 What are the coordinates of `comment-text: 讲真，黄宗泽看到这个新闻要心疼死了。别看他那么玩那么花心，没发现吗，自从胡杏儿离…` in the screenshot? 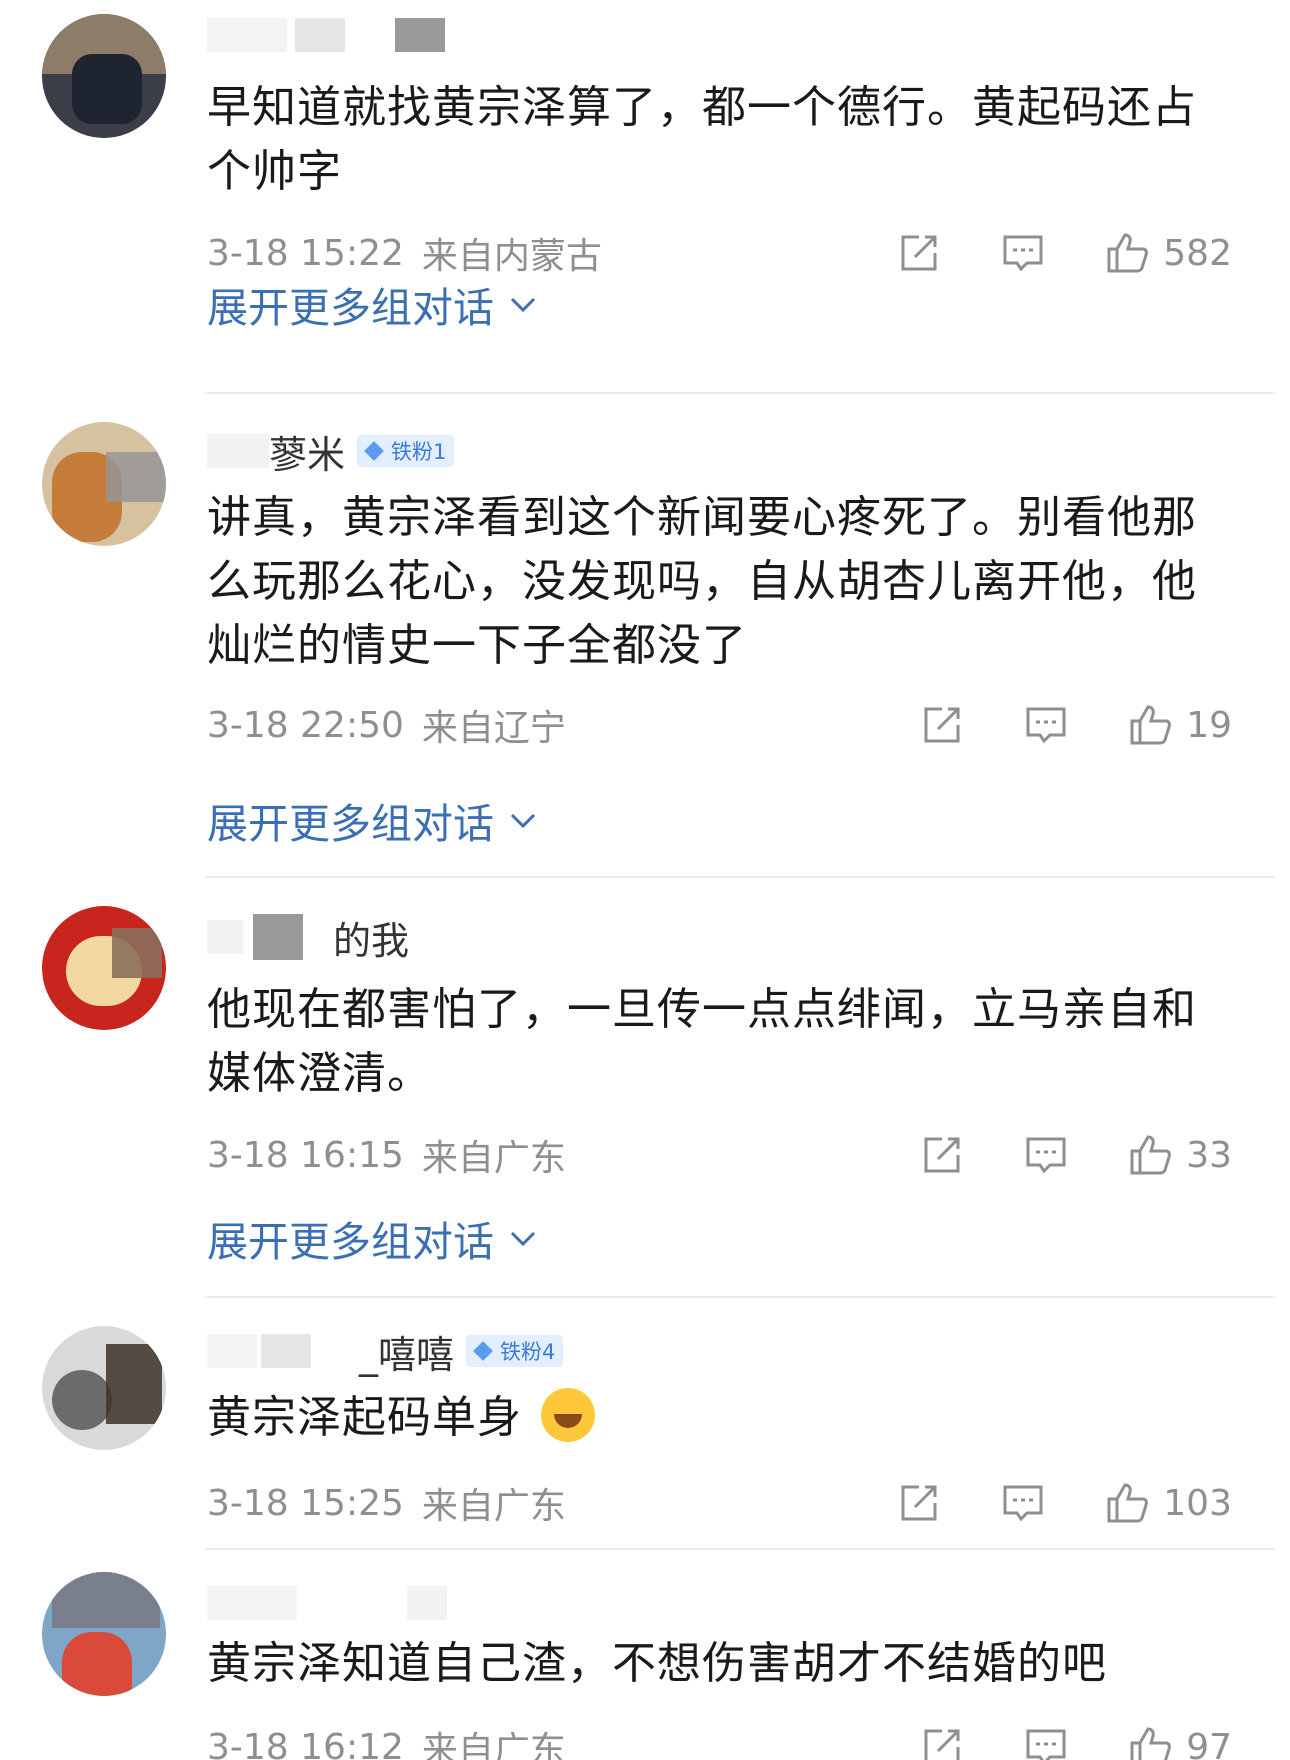 It's located at (702, 581).